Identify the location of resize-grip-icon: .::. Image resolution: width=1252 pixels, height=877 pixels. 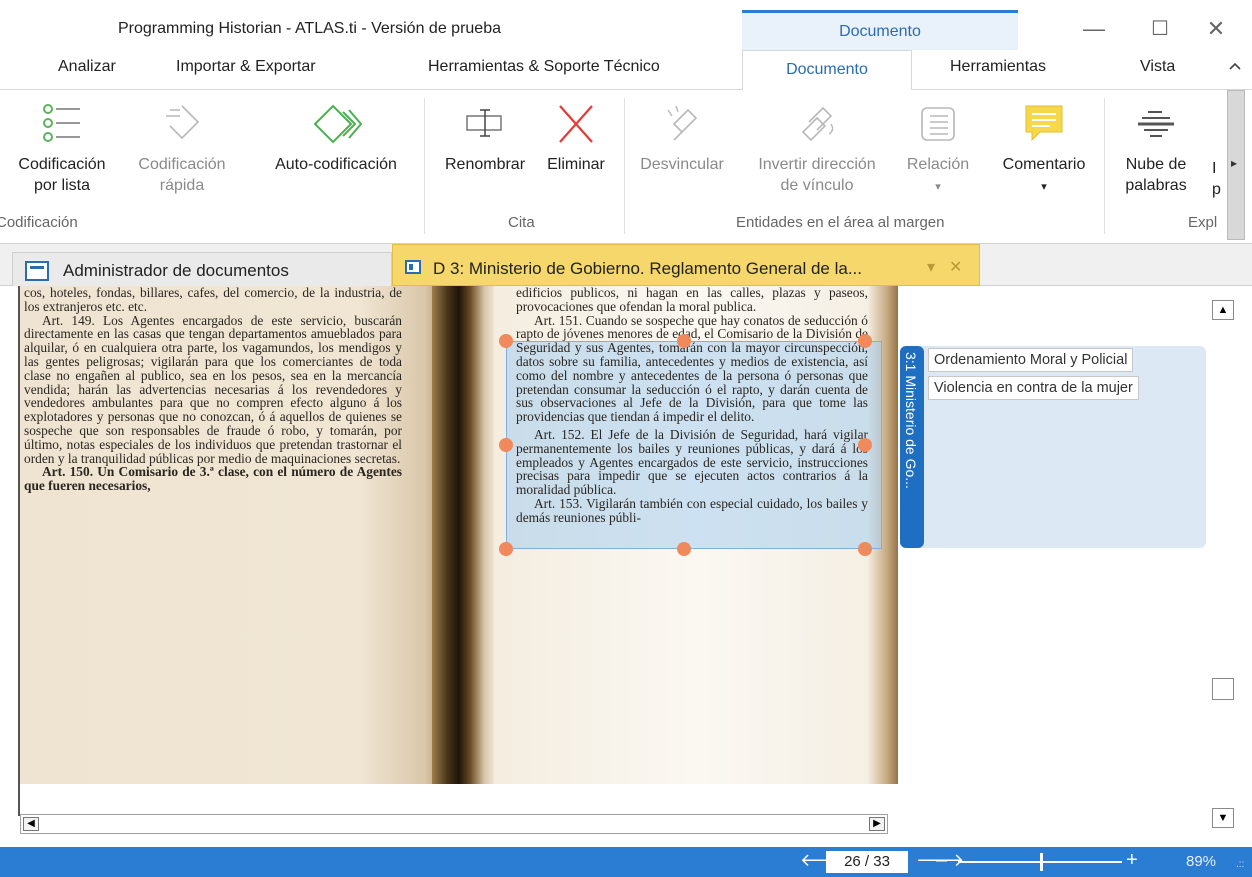
(1240, 864).